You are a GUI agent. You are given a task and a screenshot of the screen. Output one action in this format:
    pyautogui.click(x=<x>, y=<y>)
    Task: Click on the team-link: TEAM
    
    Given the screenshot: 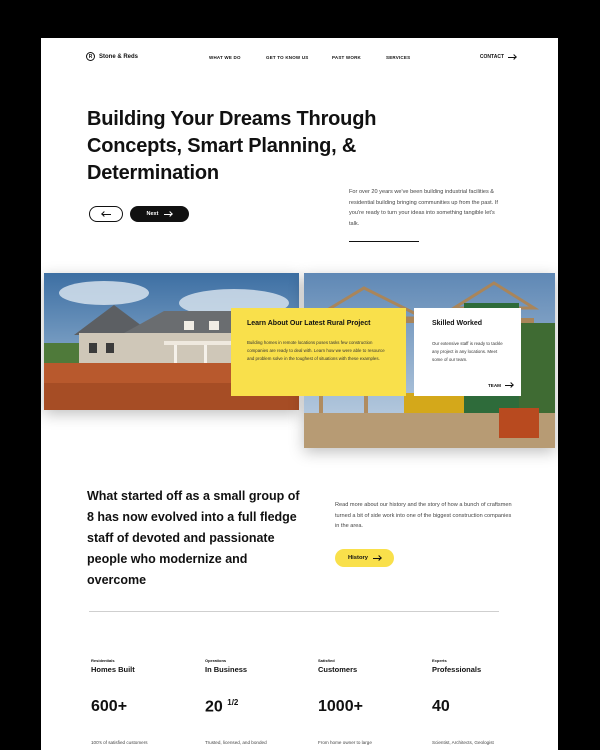 What is the action you would take?
    pyautogui.click(x=500, y=385)
    